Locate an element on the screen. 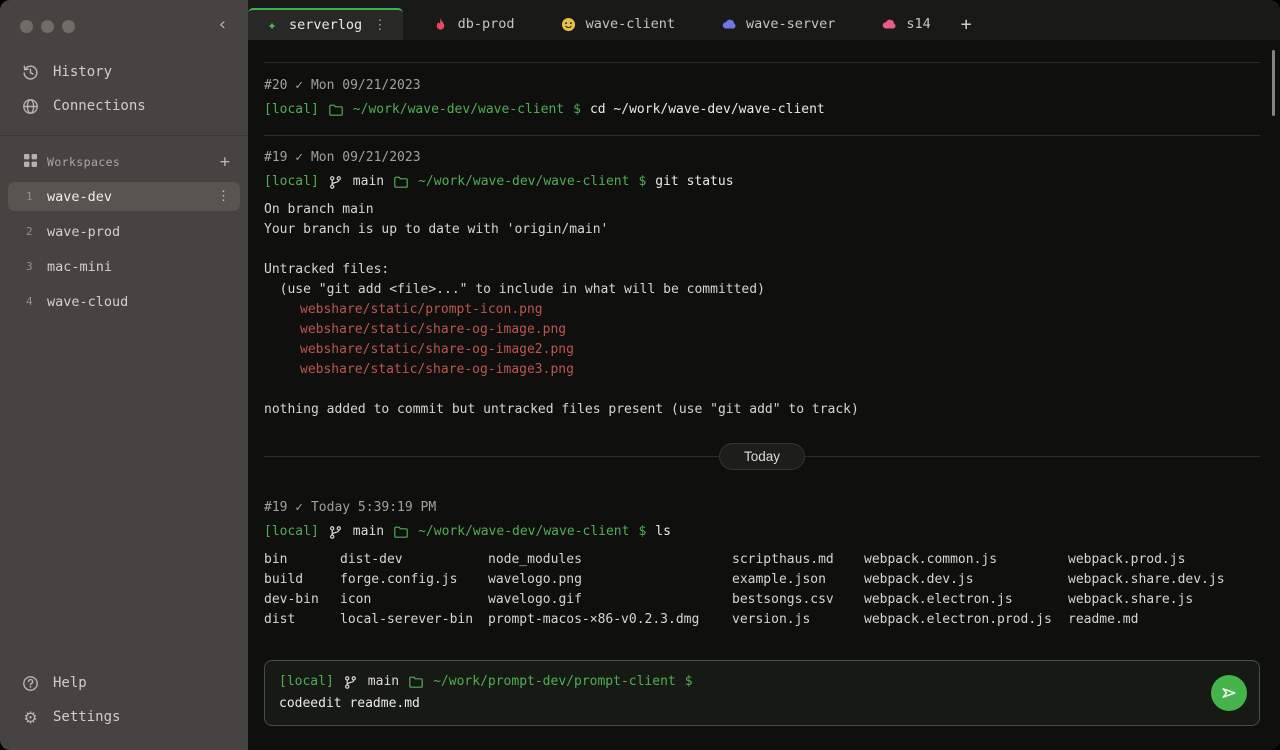 The image size is (1280, 750). today-divider: Today is located at coordinates (762, 456).